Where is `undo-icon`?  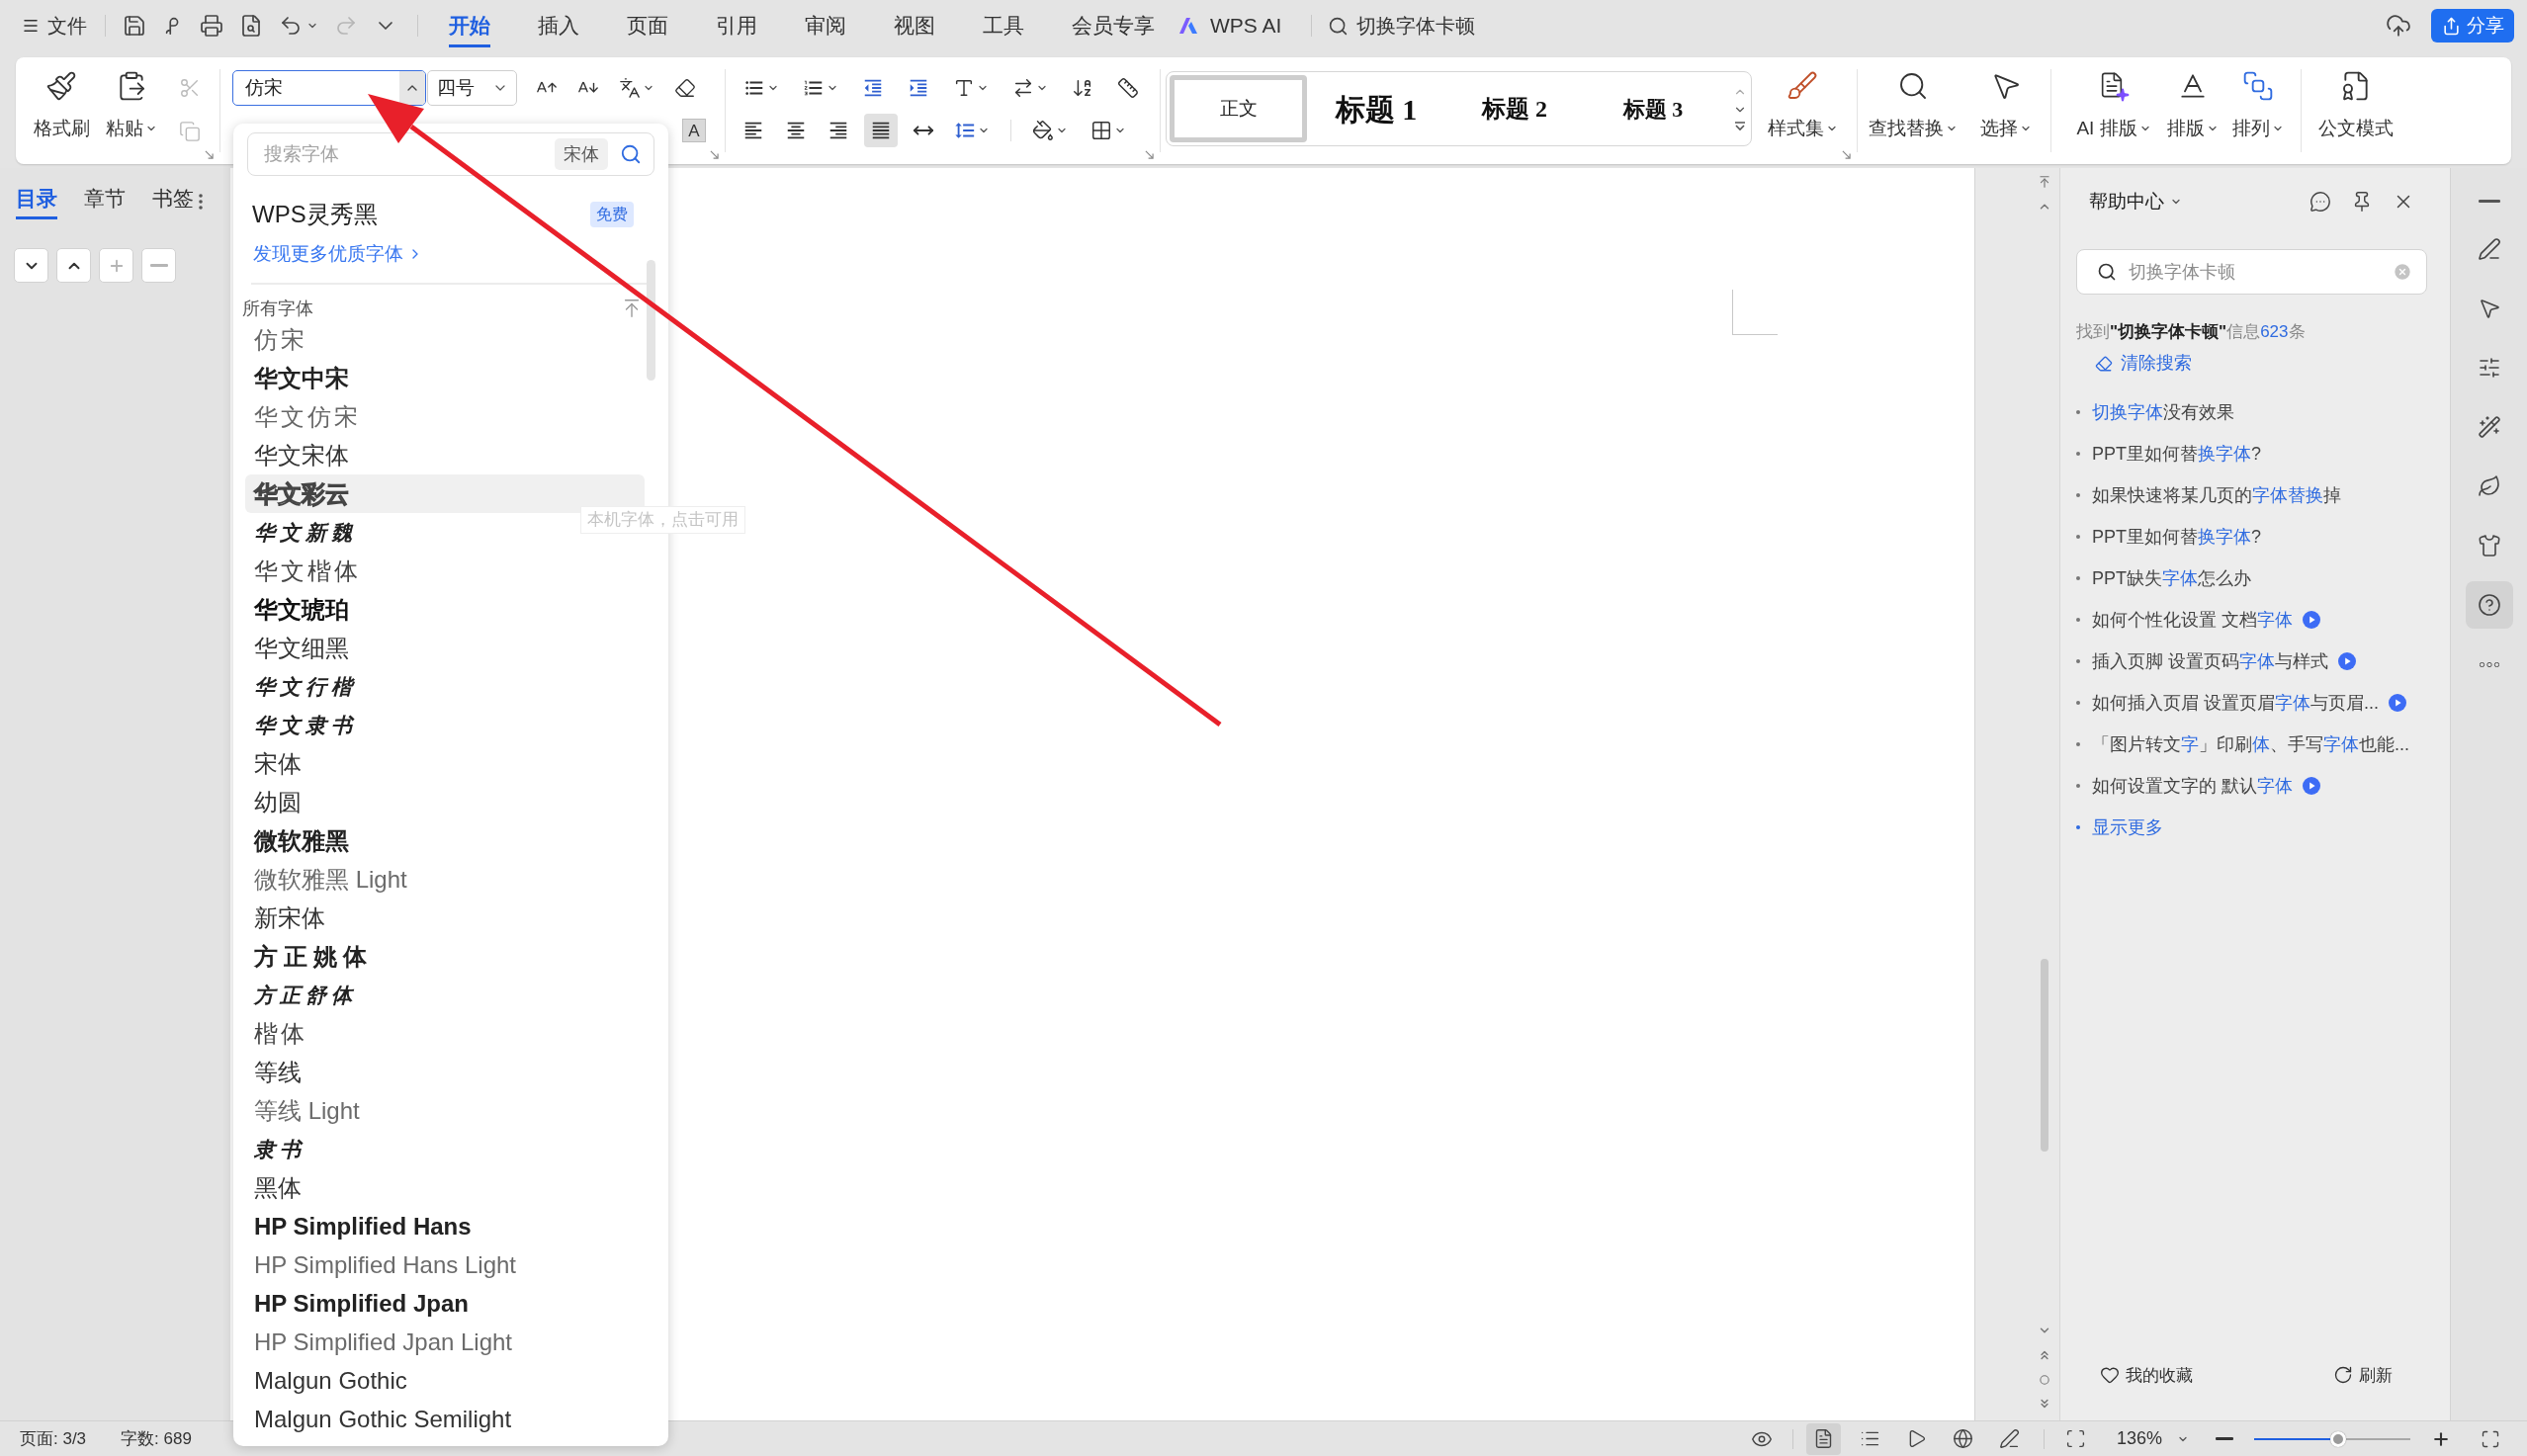
undo-icon is located at coordinates (291, 26).